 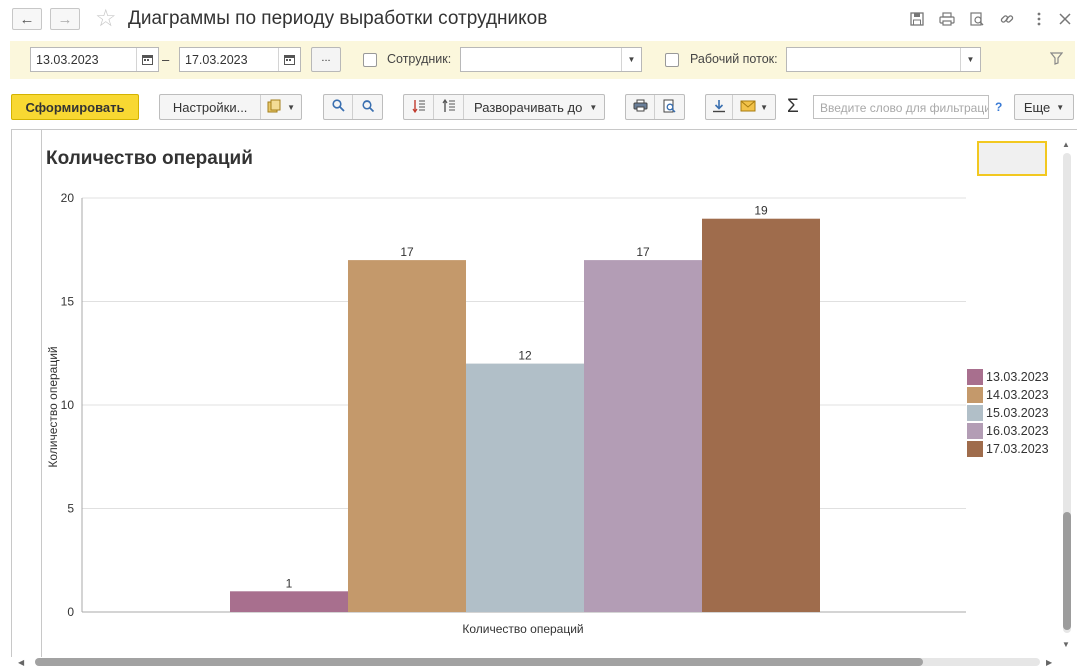 What do you see at coordinates (289, 583) in the screenshot?
I see `bar-value-label: 1` at bounding box center [289, 583].